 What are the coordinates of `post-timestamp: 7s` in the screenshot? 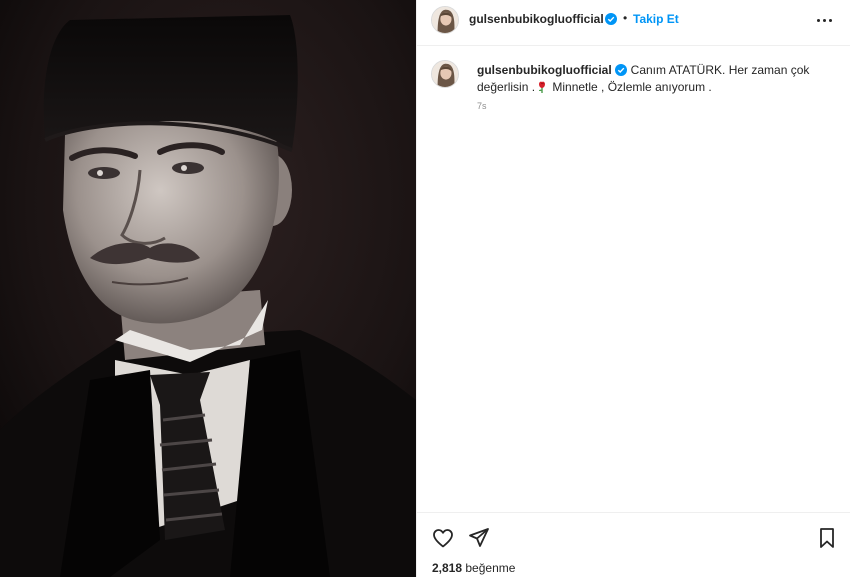 It's located at (482, 106).